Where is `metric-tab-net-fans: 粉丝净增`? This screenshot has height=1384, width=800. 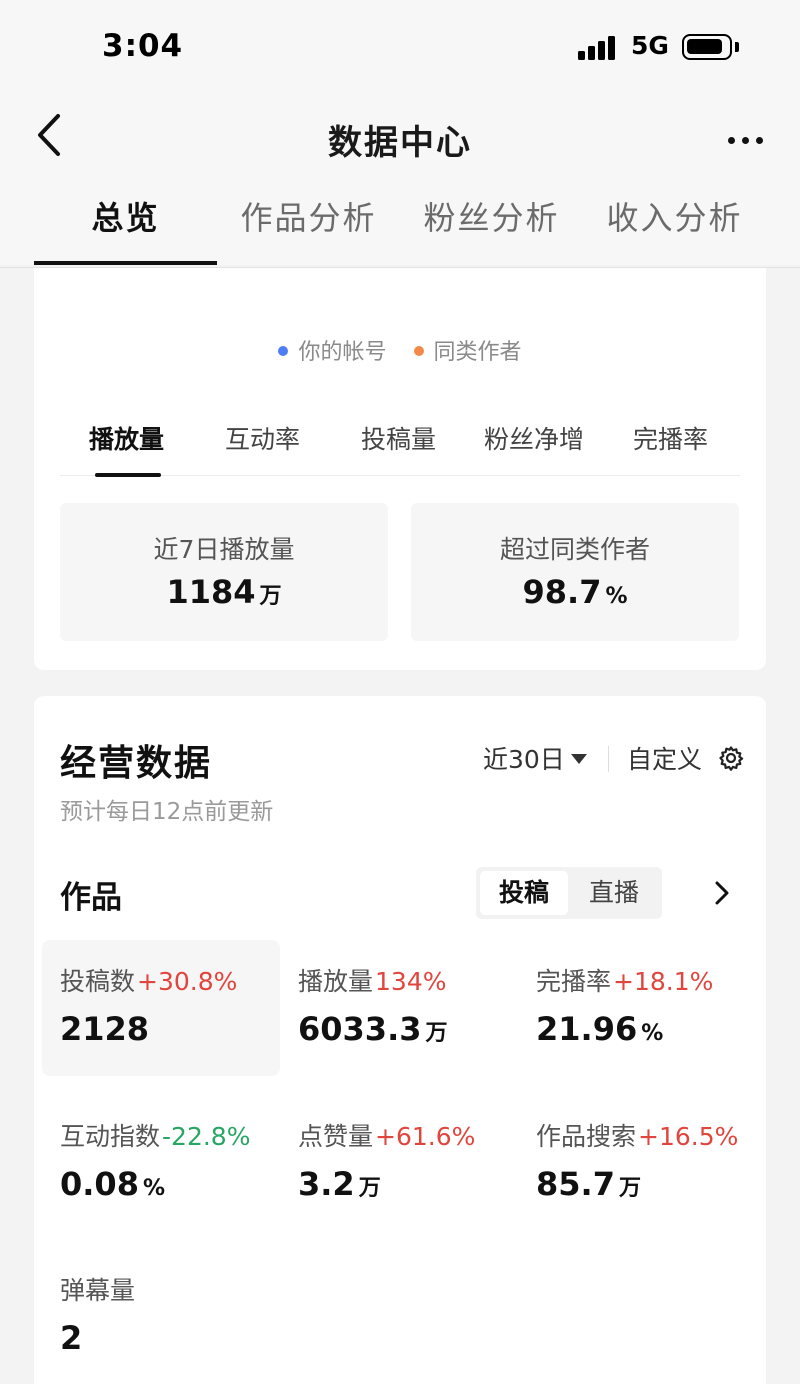 metric-tab-net-fans: 粉丝净增 is located at coordinates (534, 438).